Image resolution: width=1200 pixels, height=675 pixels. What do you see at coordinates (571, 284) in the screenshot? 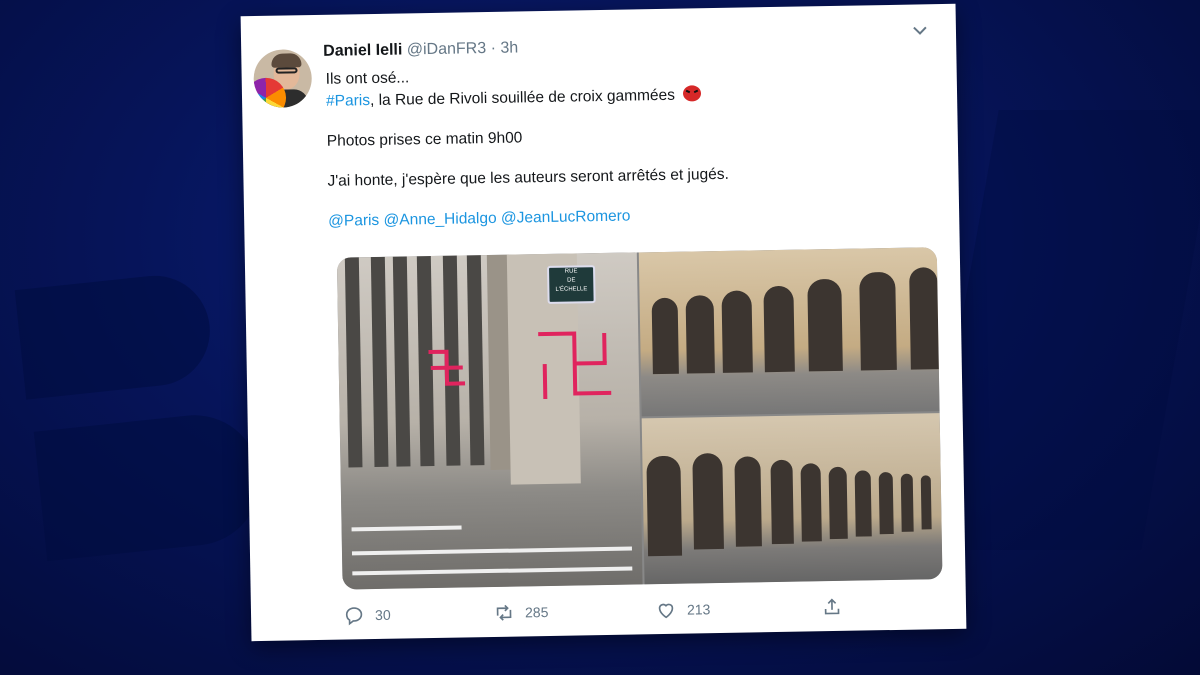
I see `street-sign: RUE DE L'ÉCHELLE` at bounding box center [571, 284].